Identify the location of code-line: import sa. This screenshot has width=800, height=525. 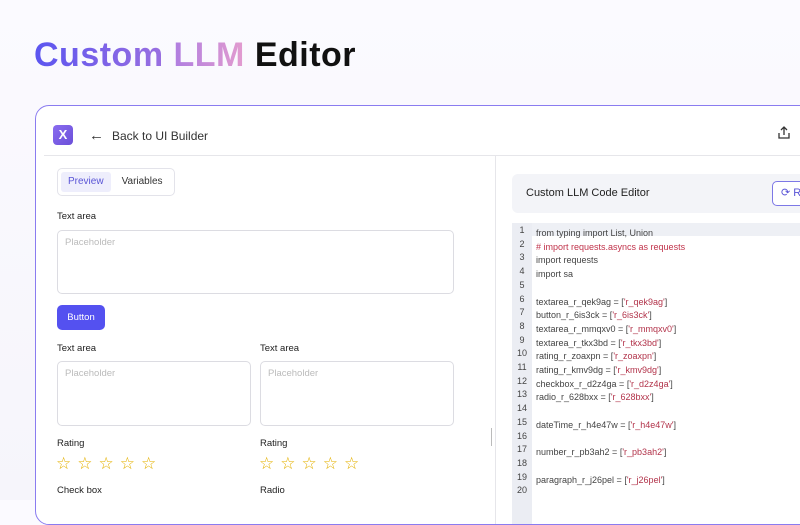
(554, 274).